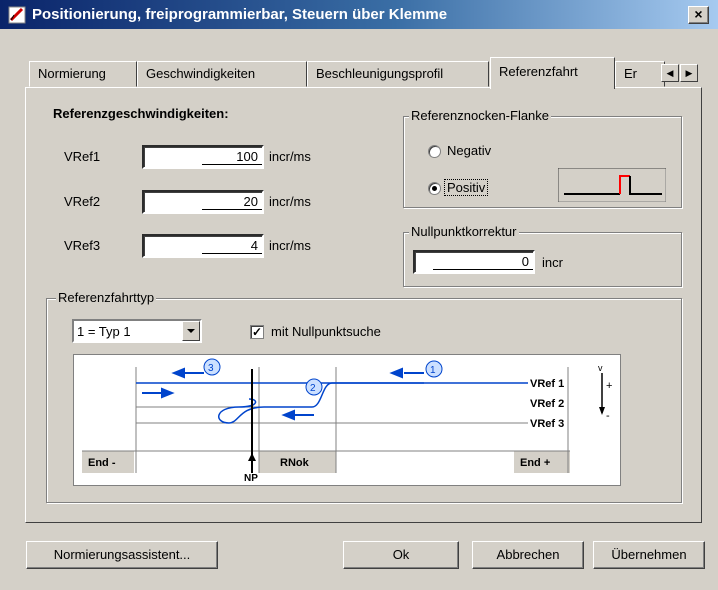 This screenshot has height=590, width=718. What do you see at coordinates (17, 15) in the screenshot?
I see `app-icon` at bounding box center [17, 15].